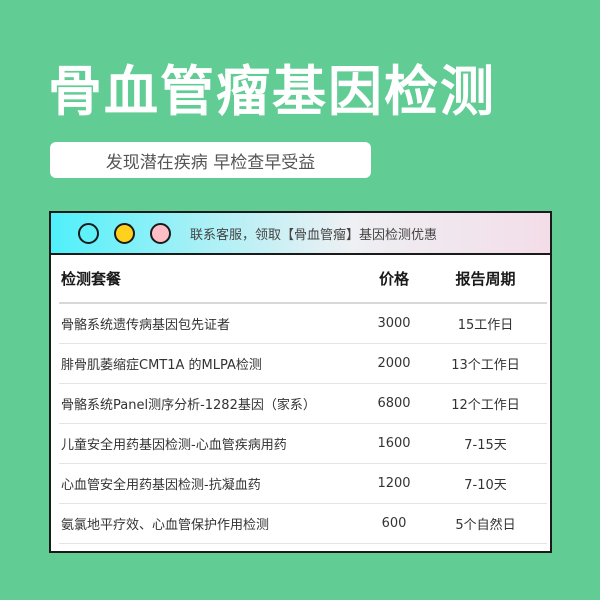 The height and width of the screenshot is (600, 600). What do you see at coordinates (211, 403) in the screenshot?
I see `package-name: 骨骼系统Panel测序分析-1282基因（家系）` at bounding box center [211, 403].